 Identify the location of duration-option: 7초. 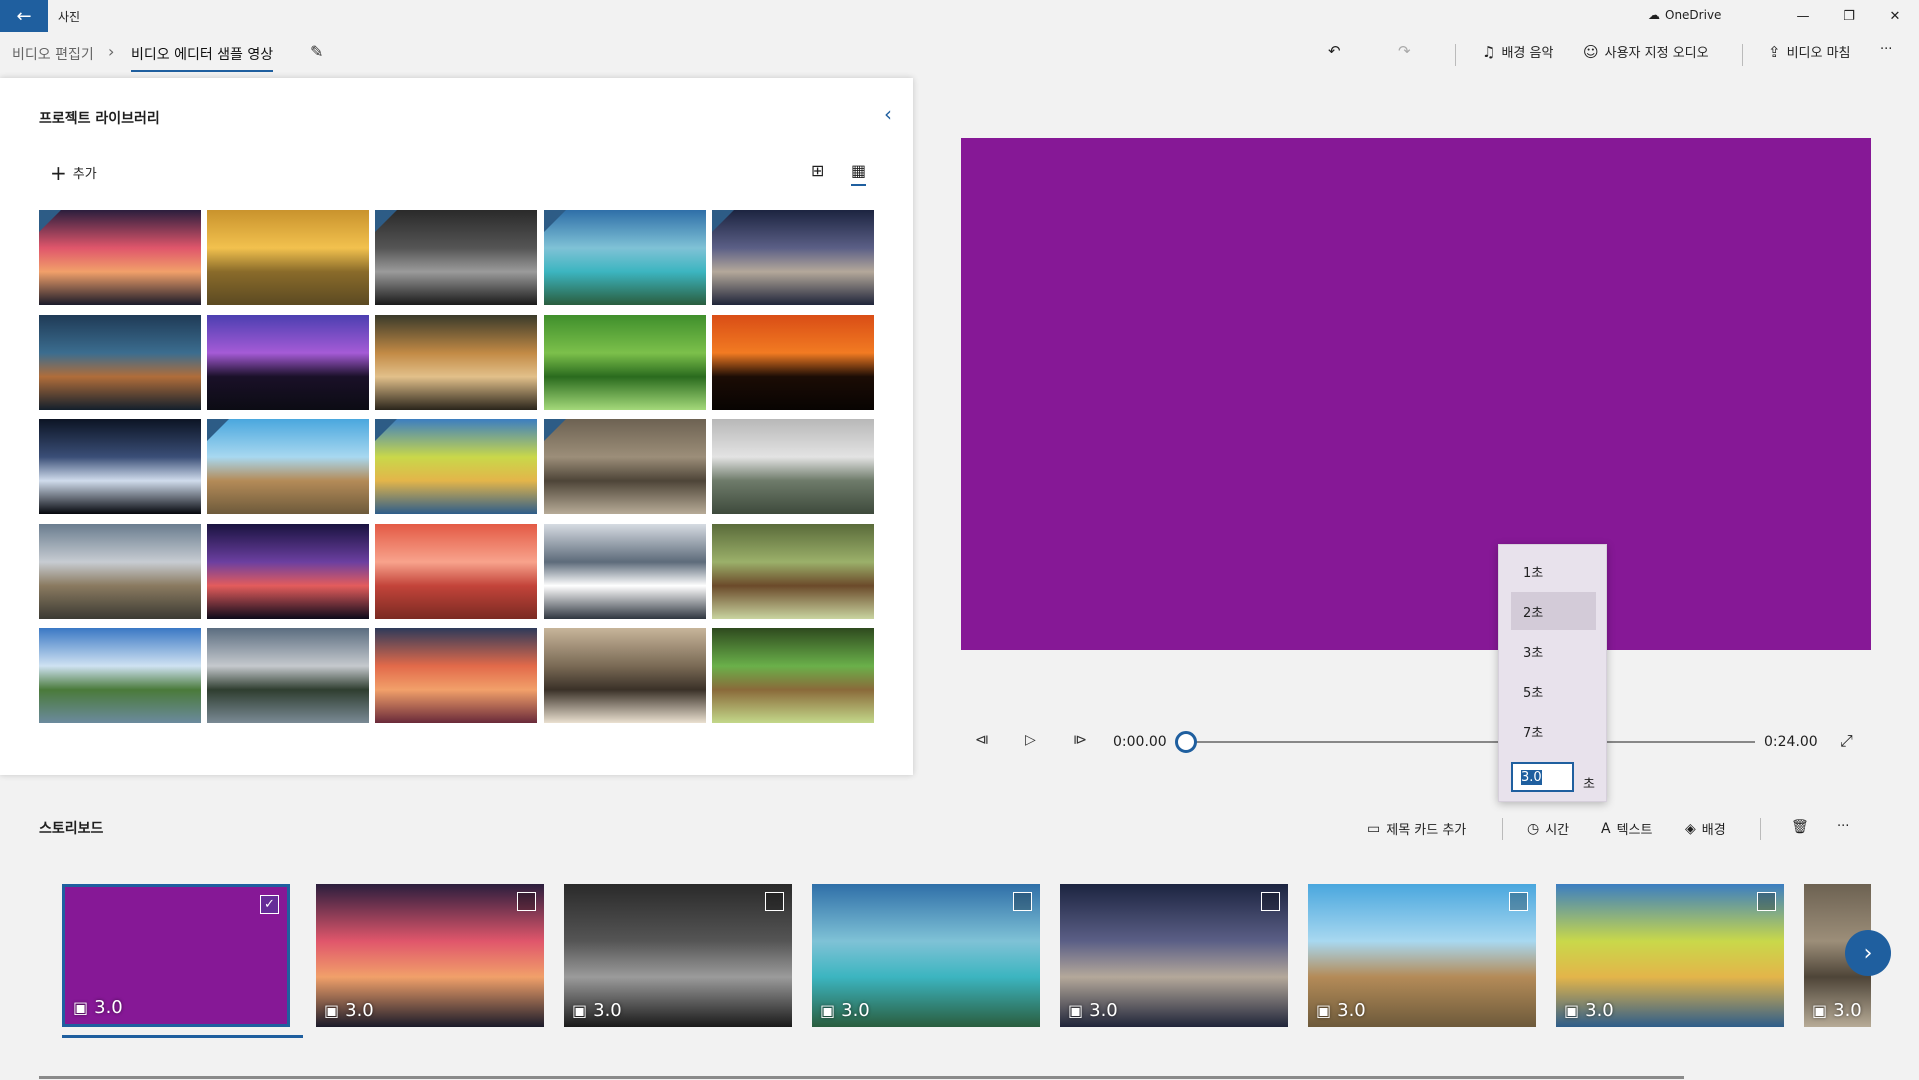
(1553, 731).